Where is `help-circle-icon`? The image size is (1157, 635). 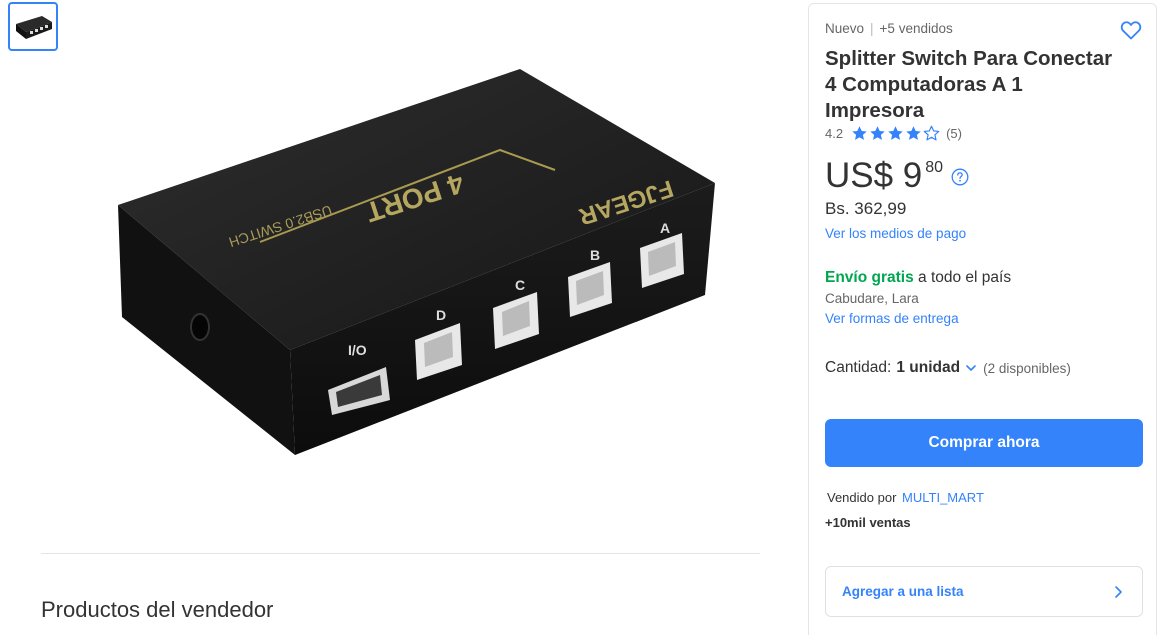 help-circle-icon is located at coordinates (960, 177).